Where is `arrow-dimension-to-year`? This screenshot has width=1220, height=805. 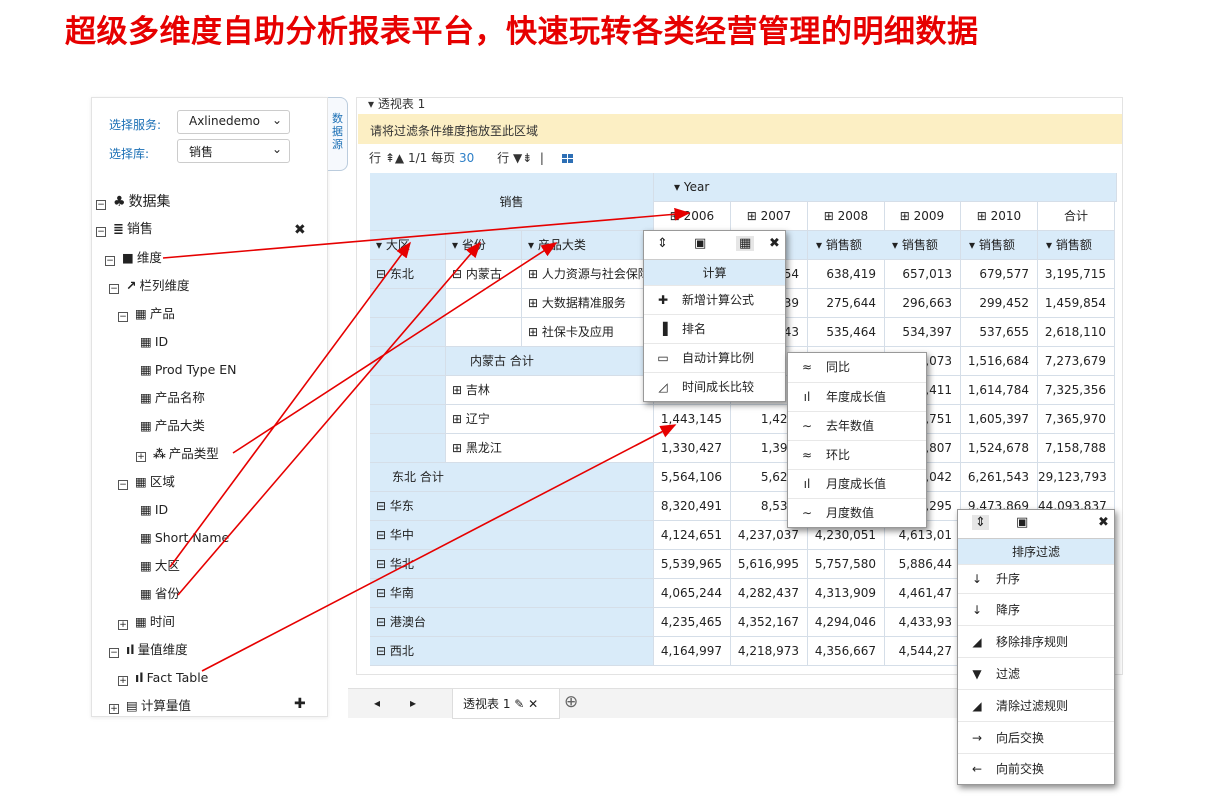
arrow-dimension-to-year is located at coordinates (426, 233).